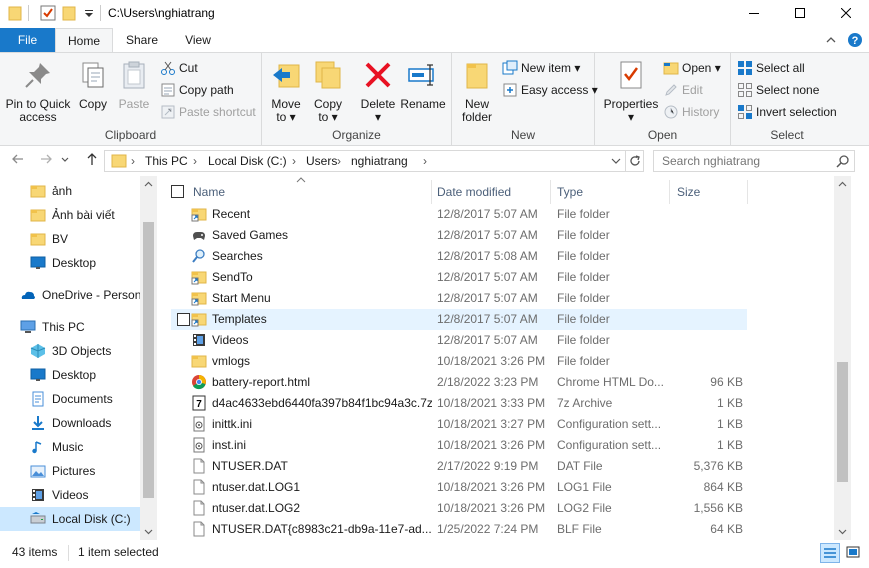 The width and height of the screenshot is (869, 568). Describe the element at coordinates (846, 13) in the screenshot. I see `close-button` at that location.